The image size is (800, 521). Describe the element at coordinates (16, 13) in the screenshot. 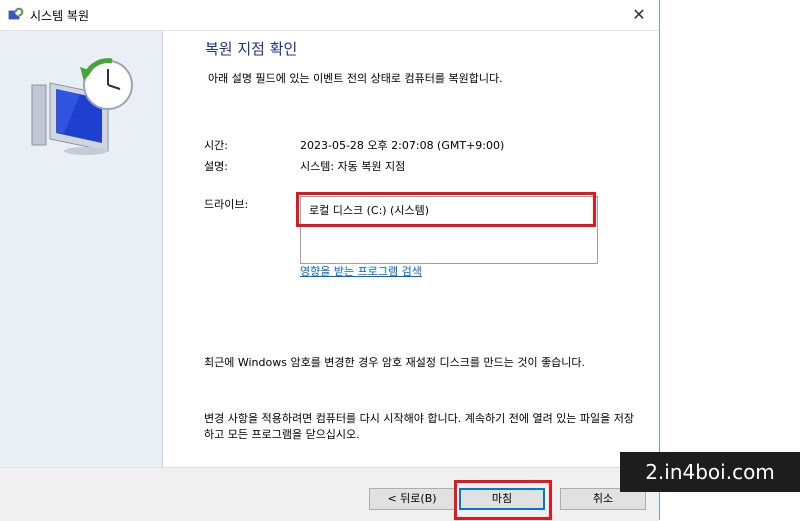

I see `system-restore-icon` at that location.